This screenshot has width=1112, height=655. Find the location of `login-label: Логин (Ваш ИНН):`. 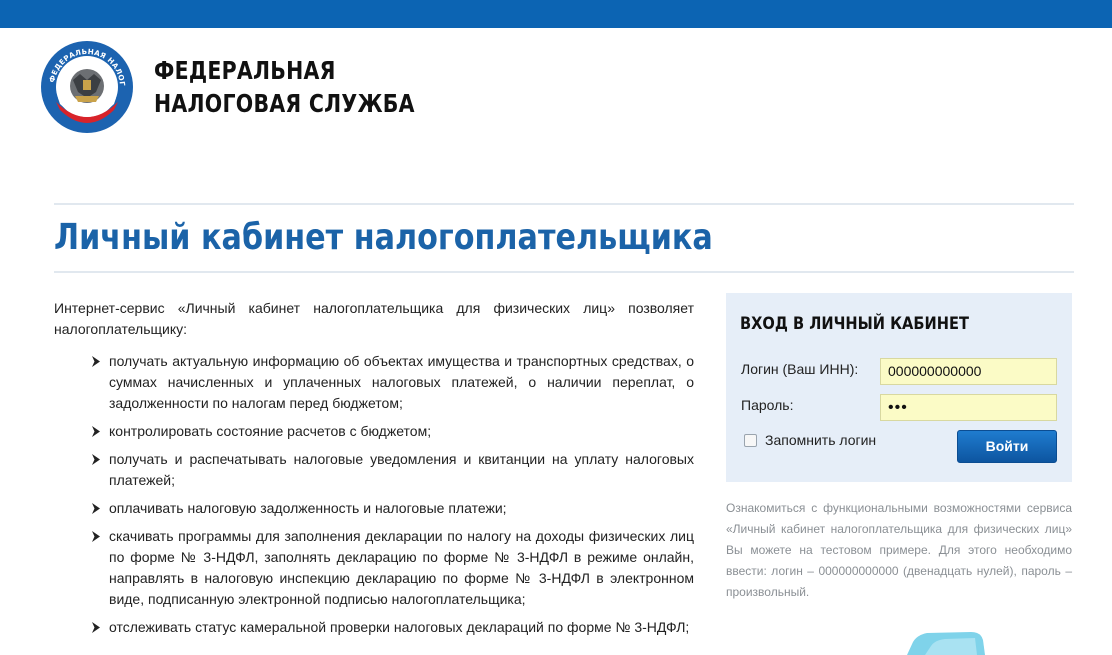

login-label: Логин (Ваш ИНН): is located at coordinates (800, 369).